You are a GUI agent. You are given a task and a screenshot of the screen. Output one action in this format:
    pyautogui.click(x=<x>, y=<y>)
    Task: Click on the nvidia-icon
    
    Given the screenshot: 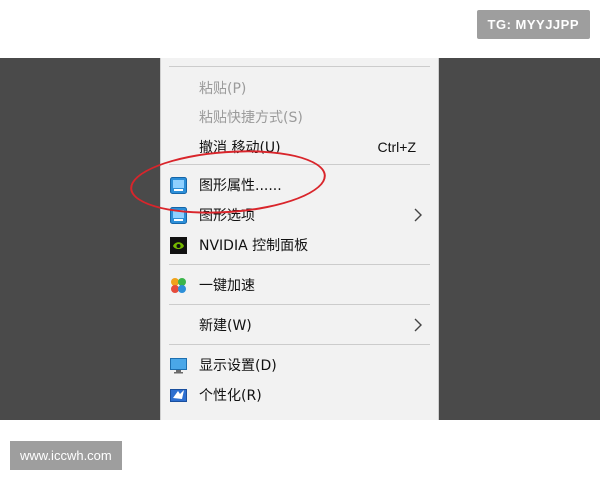 What is the action you would take?
    pyautogui.click(x=178, y=245)
    